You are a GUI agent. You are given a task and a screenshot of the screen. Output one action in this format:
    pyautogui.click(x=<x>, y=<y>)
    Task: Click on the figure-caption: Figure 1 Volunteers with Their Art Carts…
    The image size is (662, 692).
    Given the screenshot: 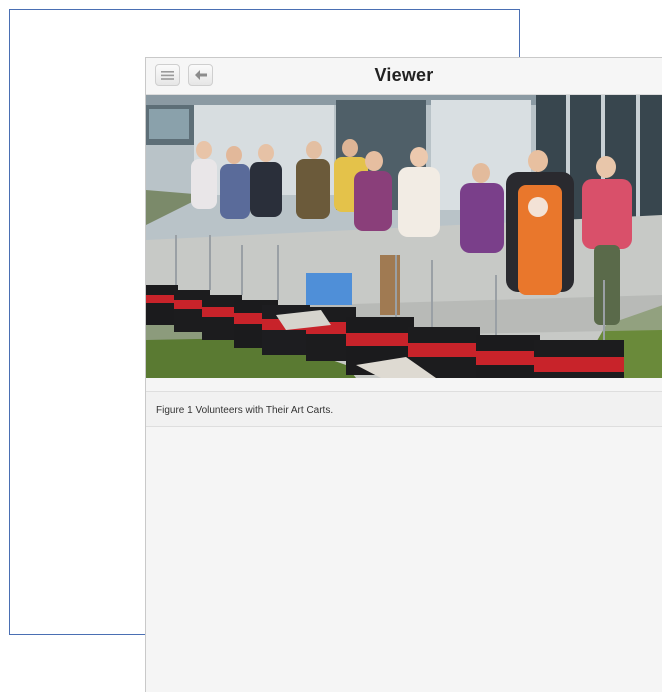 What is the action you would take?
    pyautogui.click(x=245, y=410)
    